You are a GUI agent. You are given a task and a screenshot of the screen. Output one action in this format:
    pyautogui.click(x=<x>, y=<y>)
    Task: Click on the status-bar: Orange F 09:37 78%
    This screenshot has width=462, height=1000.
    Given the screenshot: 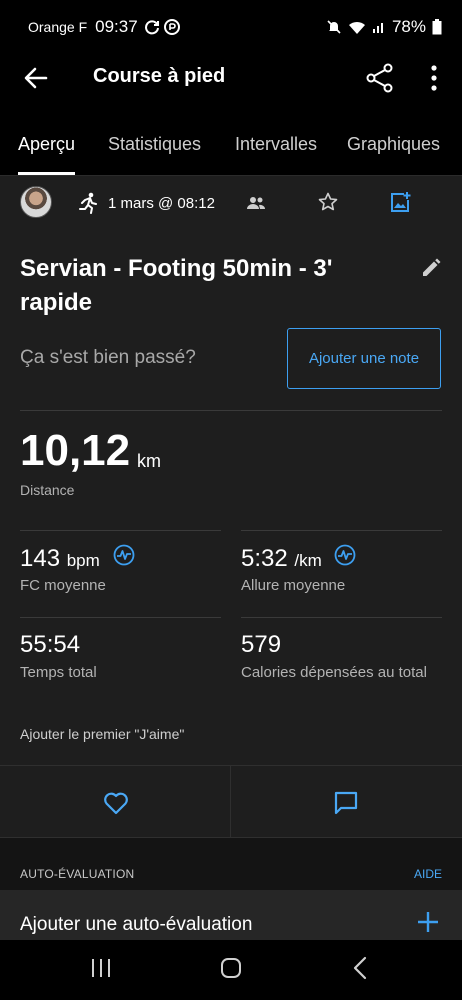 What is the action you would take?
    pyautogui.click(x=231, y=27)
    